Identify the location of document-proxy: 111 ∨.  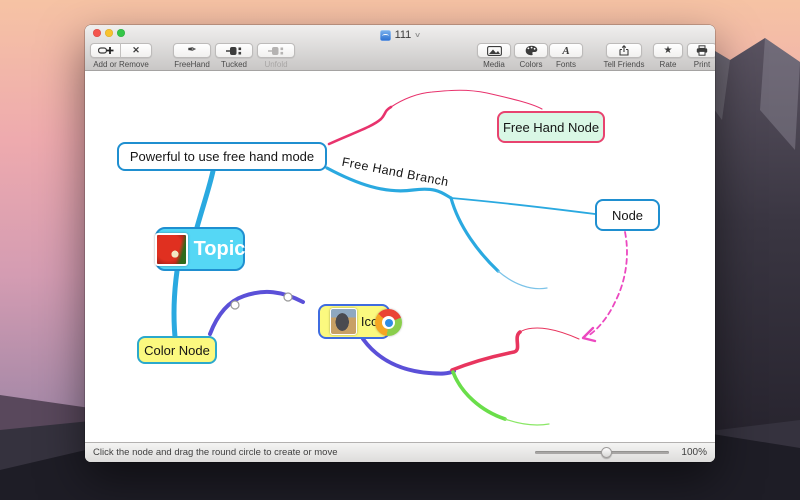
(400, 33).